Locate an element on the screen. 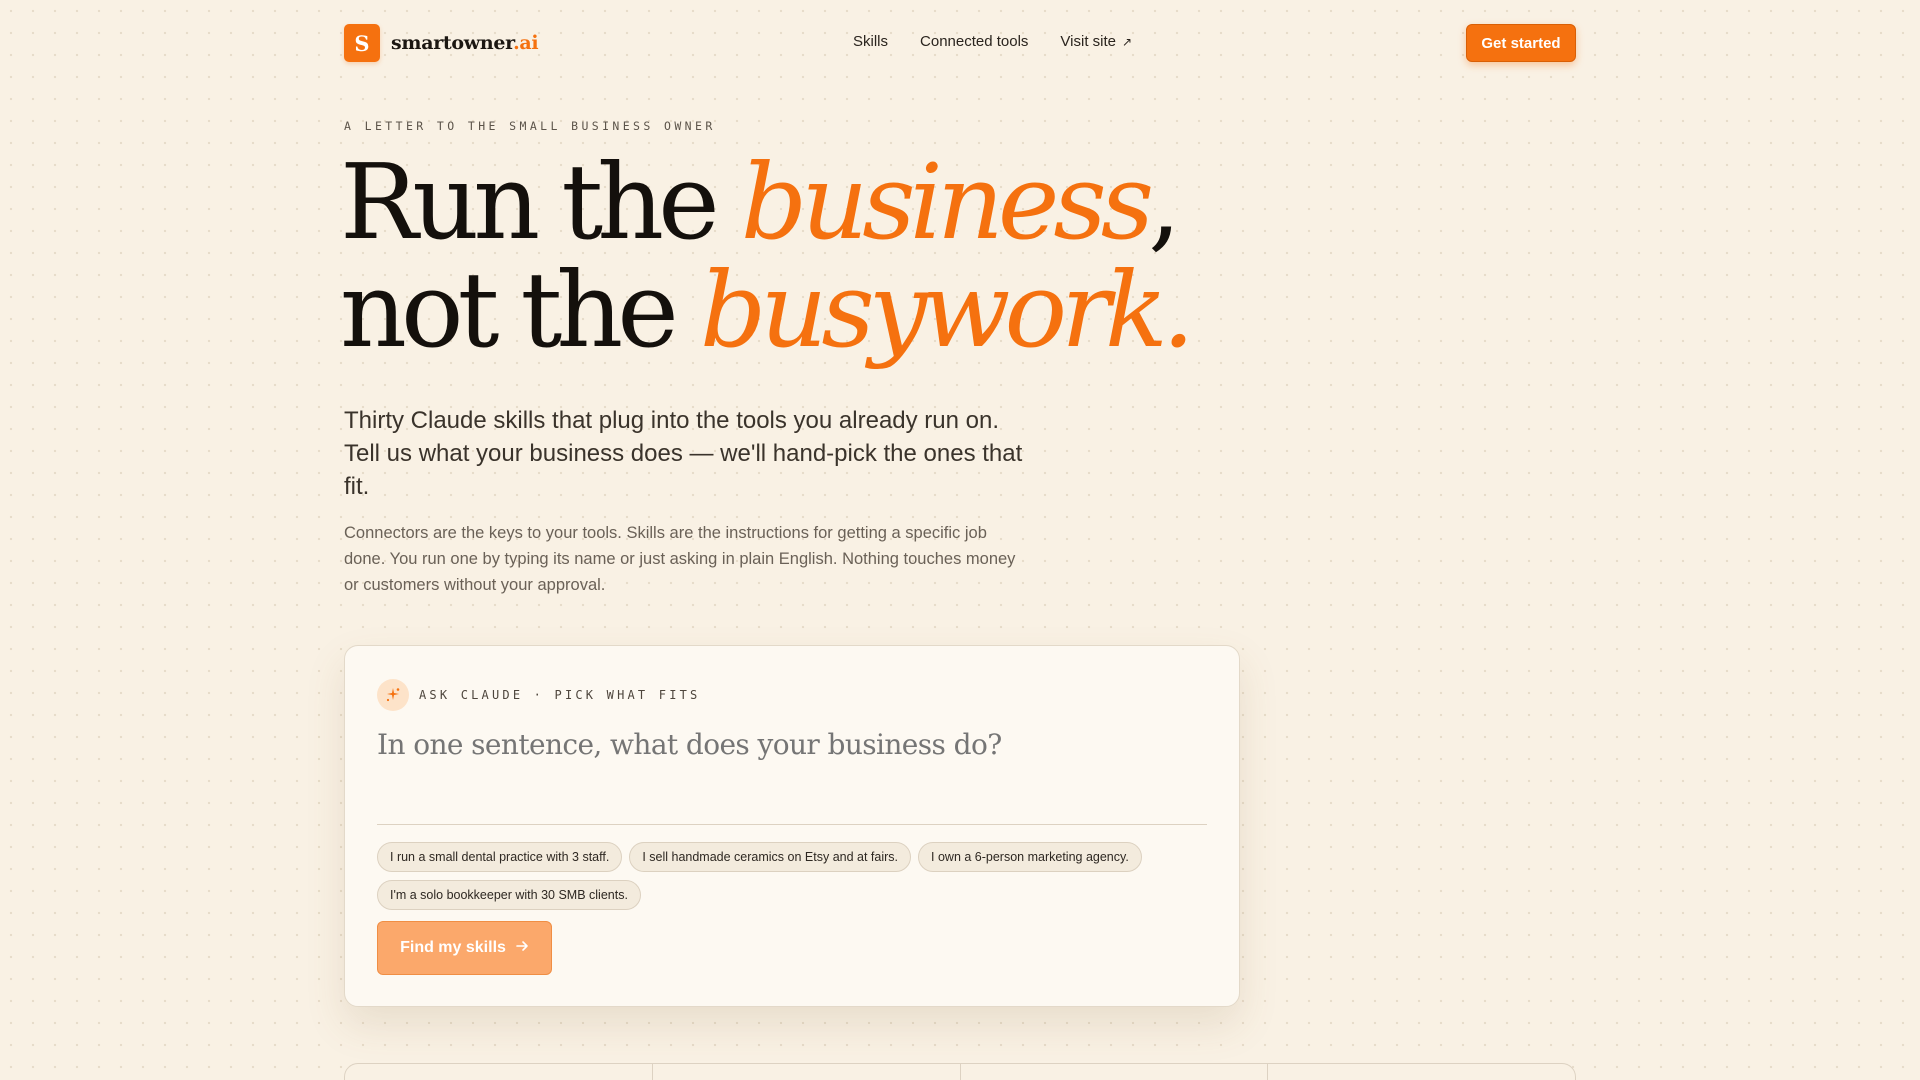 Image resolution: width=1920 pixels, height=1080 pixels. business-description-input is located at coordinates (792, 744).